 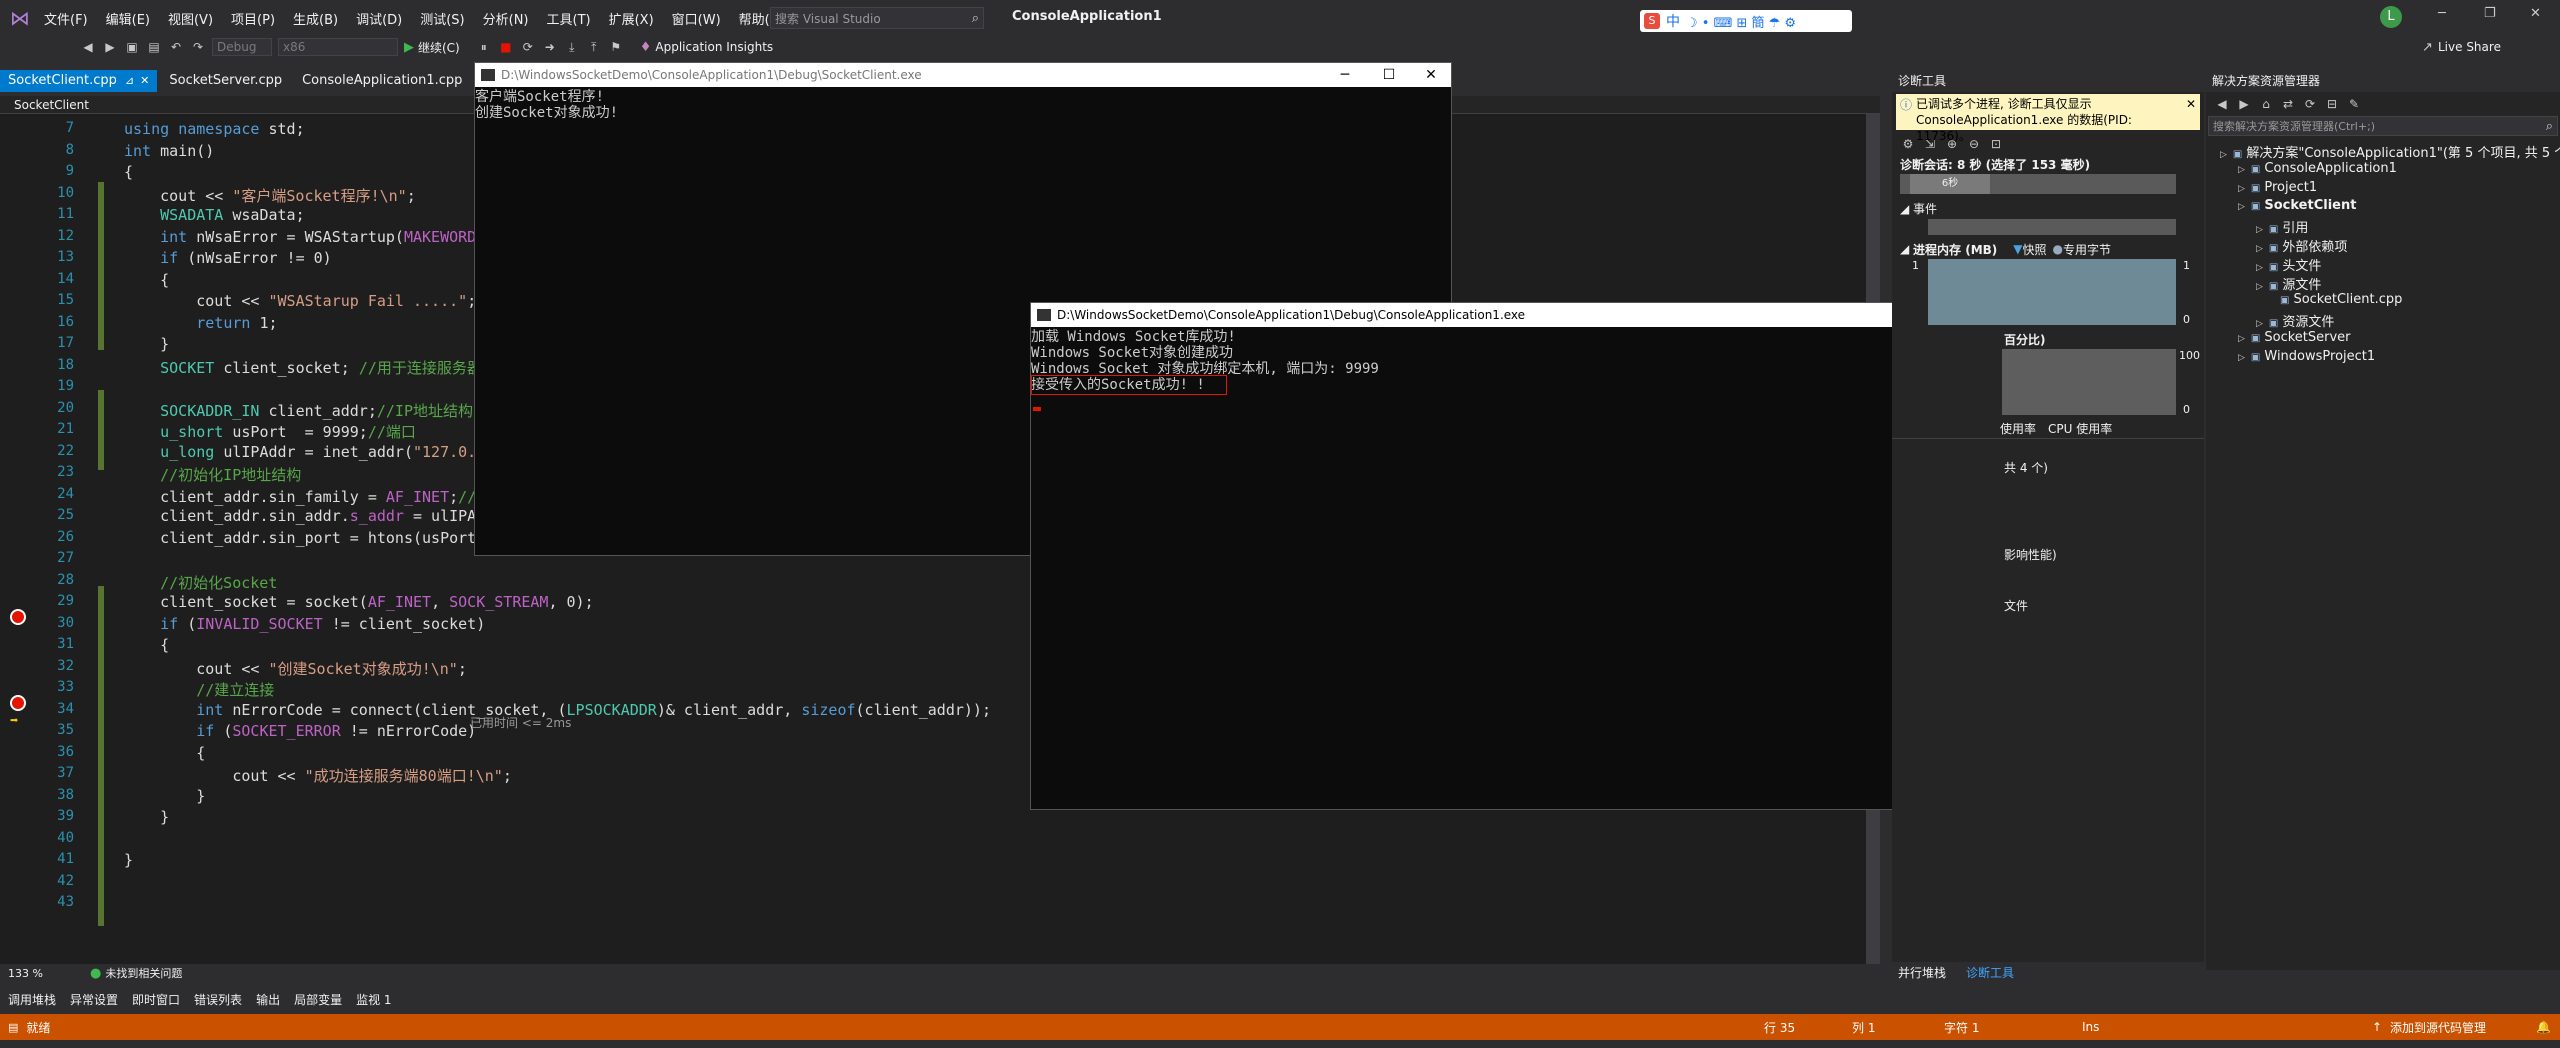 I want to click on scope-dropdown: SocketClient, so click(x=44, y=105).